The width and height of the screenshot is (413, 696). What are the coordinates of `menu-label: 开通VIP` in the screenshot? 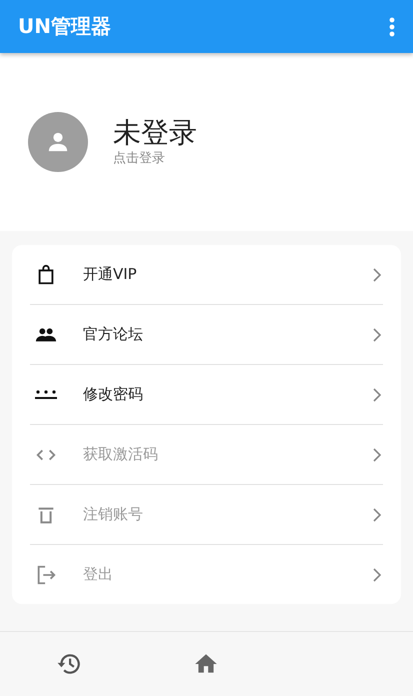 It's located at (110, 274).